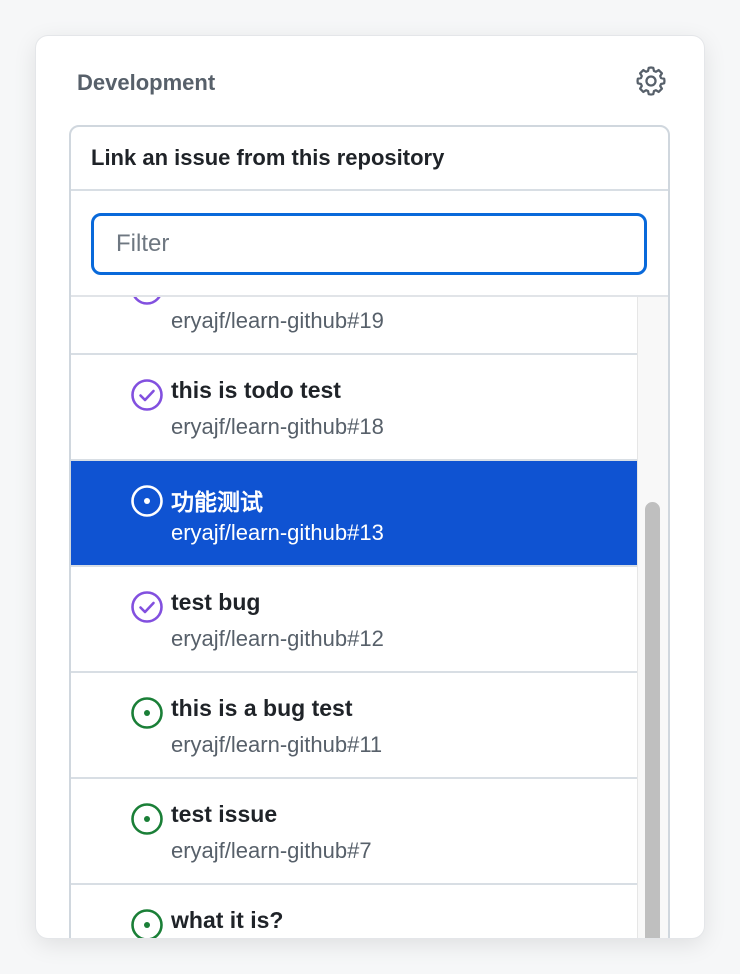 The height and width of the screenshot is (974, 740). Describe the element at coordinates (277, 532) in the screenshot. I see `issue-reference: eryajf/learn-github#13` at that location.